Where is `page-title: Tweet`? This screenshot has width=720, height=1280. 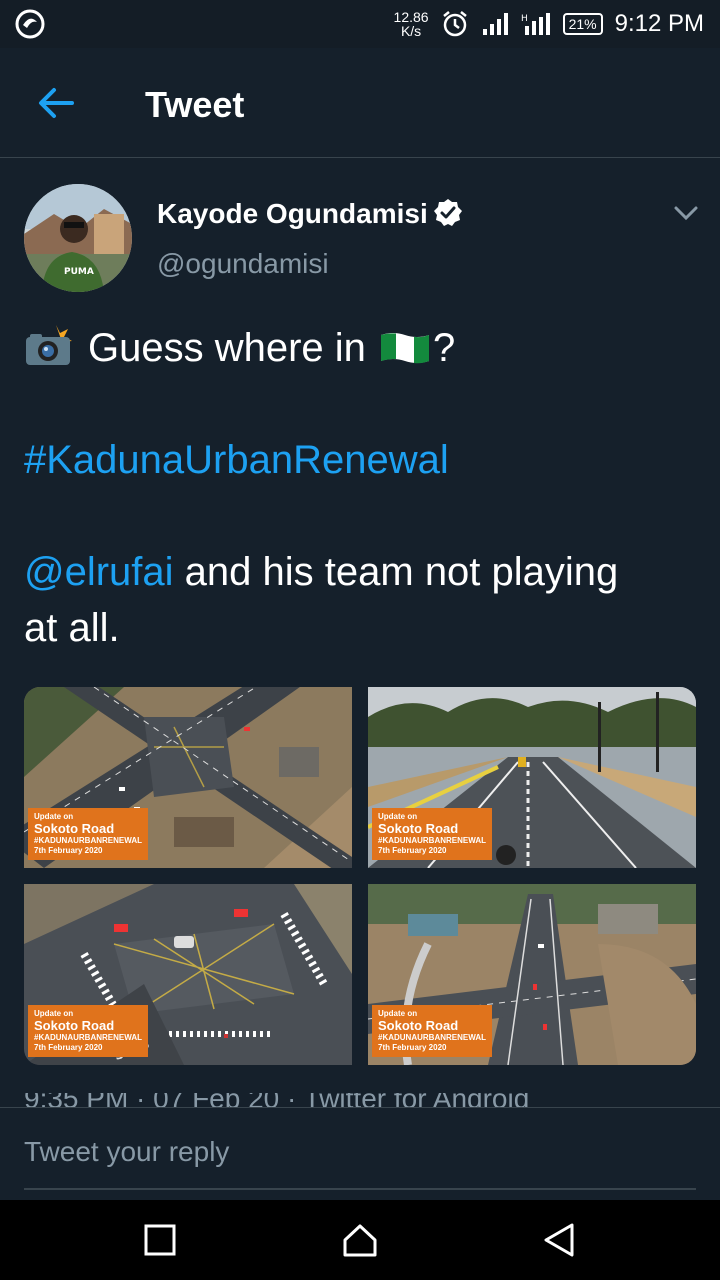
page-title: Tweet is located at coordinates (195, 104).